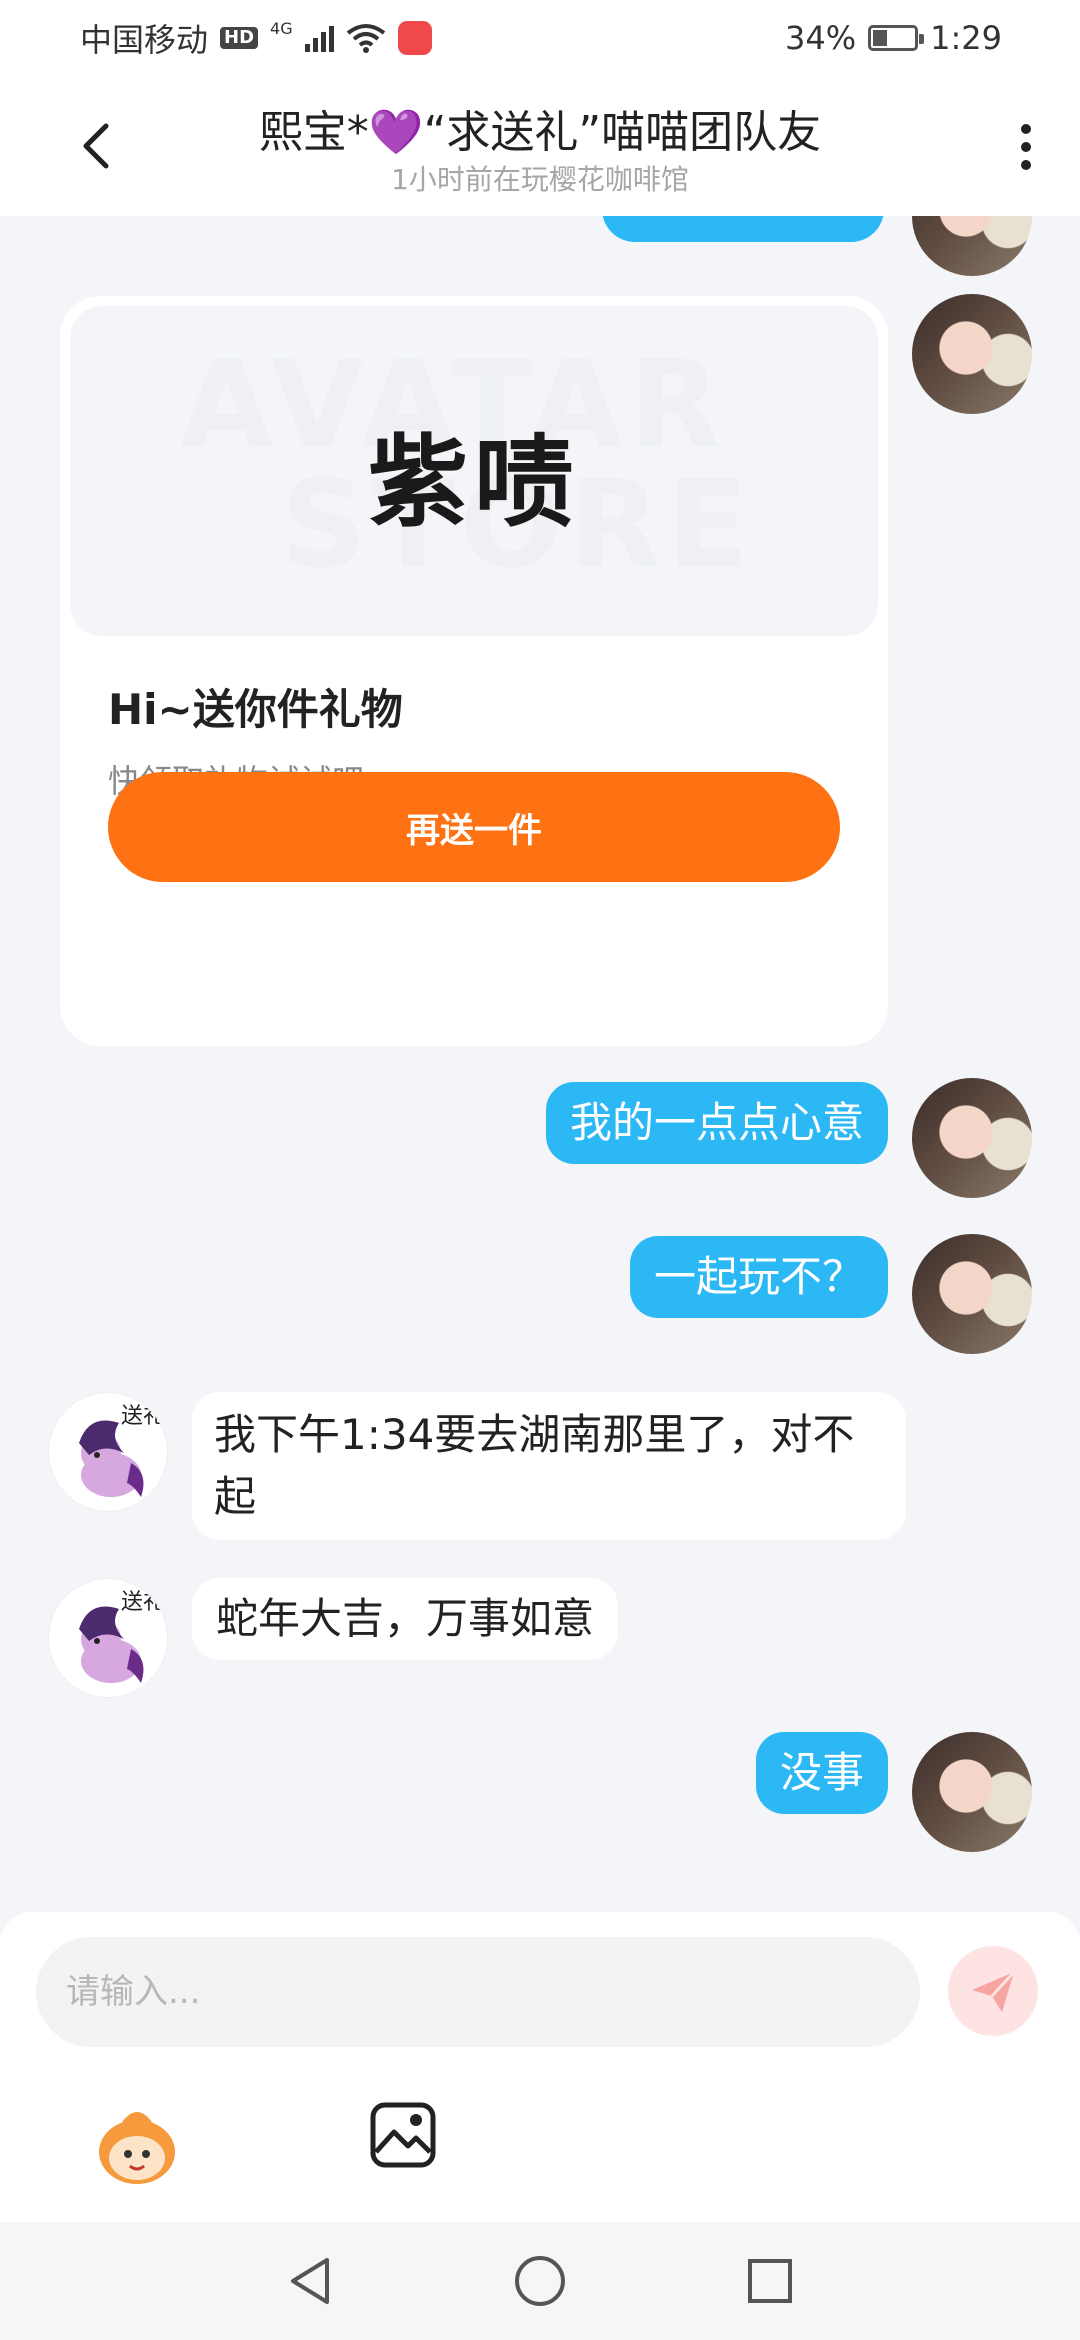 The image size is (1080, 2340). What do you see at coordinates (144, 40) in the screenshot?
I see `carrier-label: 中国移动` at bounding box center [144, 40].